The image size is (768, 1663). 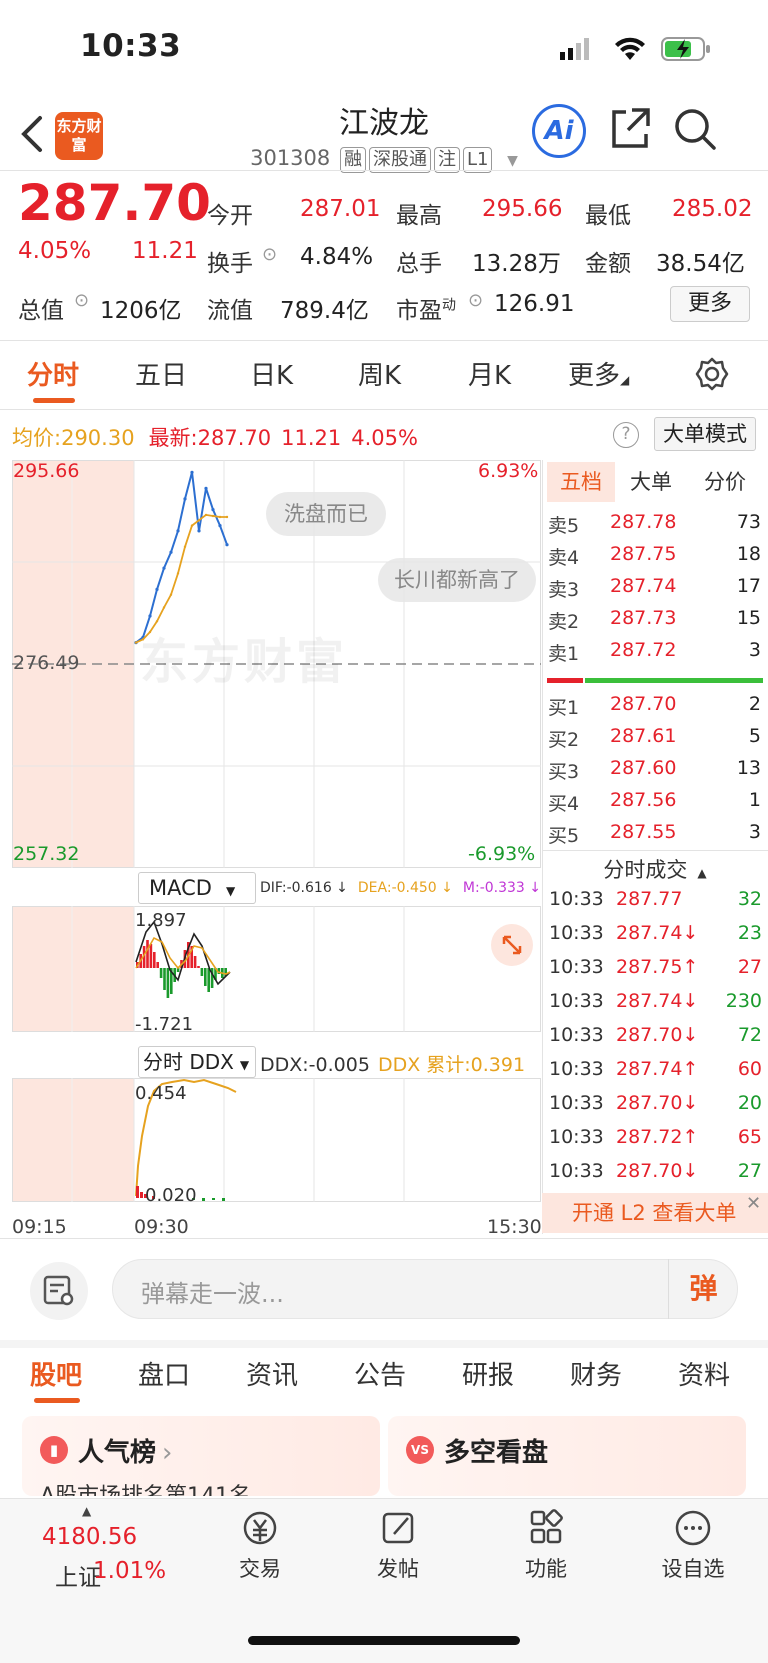 What do you see at coordinates (201, 1456) in the screenshot?
I see `popularity-card: ▮ 人气榜› A股市场排名第141名` at bounding box center [201, 1456].